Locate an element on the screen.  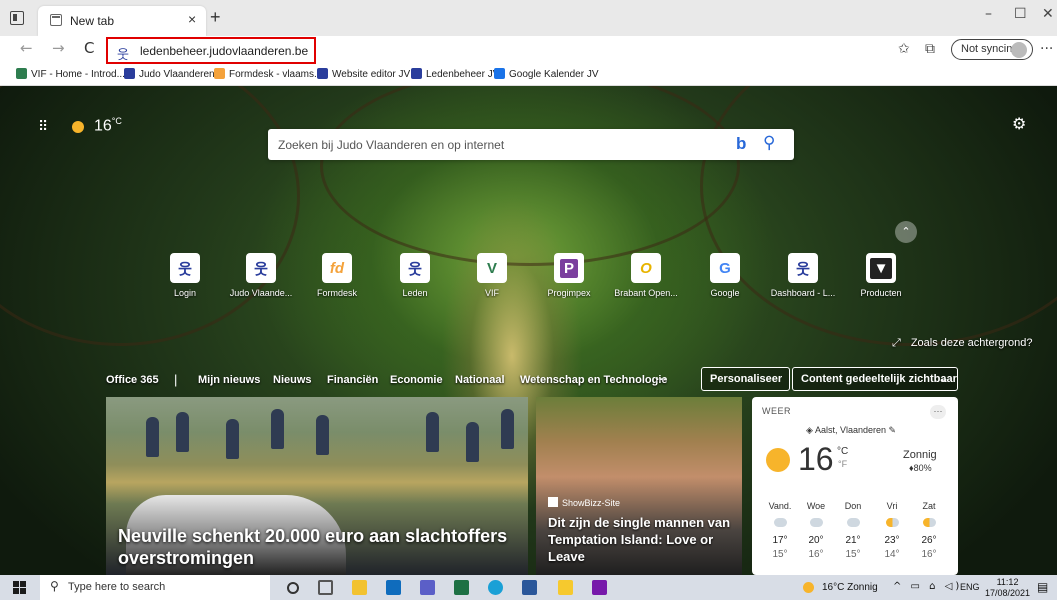
maximize-button: ☐ is located at coordinates (1020, 14).